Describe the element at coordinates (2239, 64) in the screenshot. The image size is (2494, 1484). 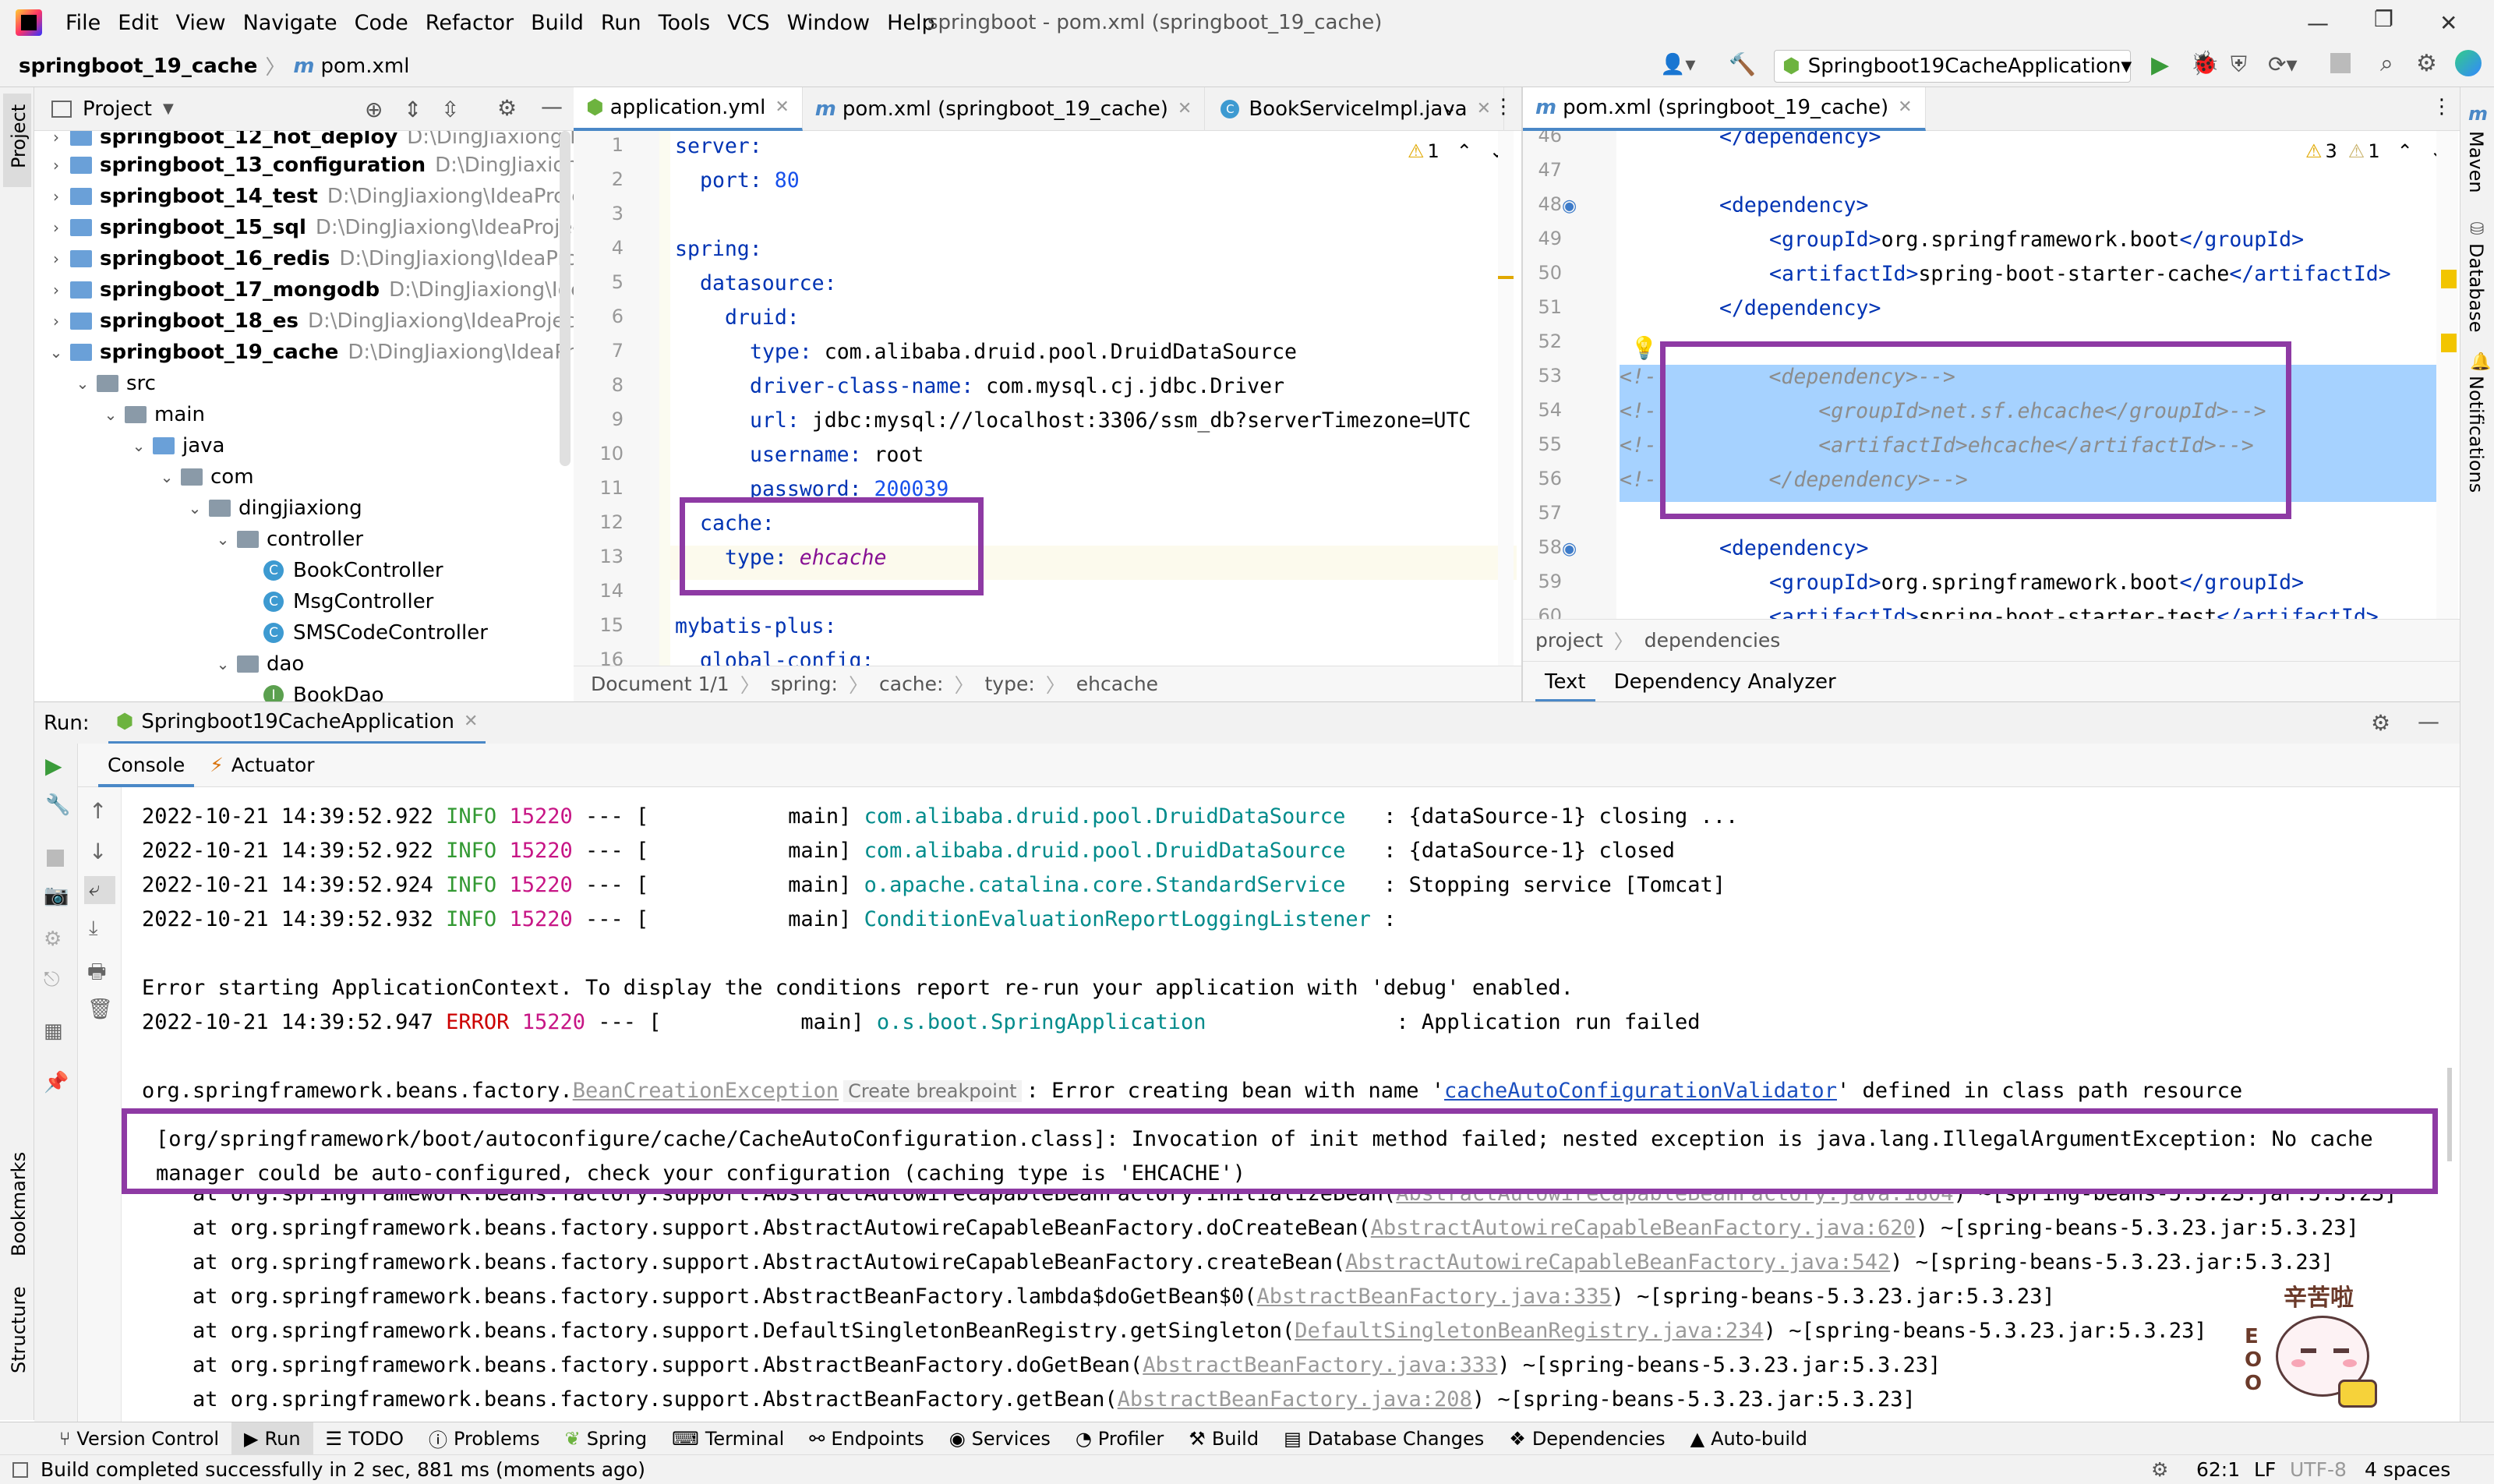
I see `coverage-icon: ⛨` at that location.